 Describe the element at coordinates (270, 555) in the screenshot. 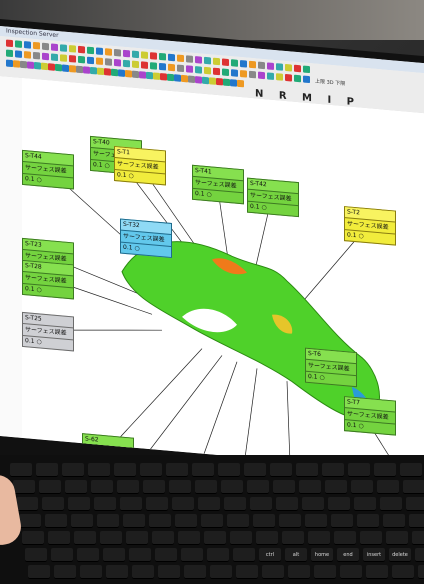

I see `keyboard-key: ctrl` at that location.